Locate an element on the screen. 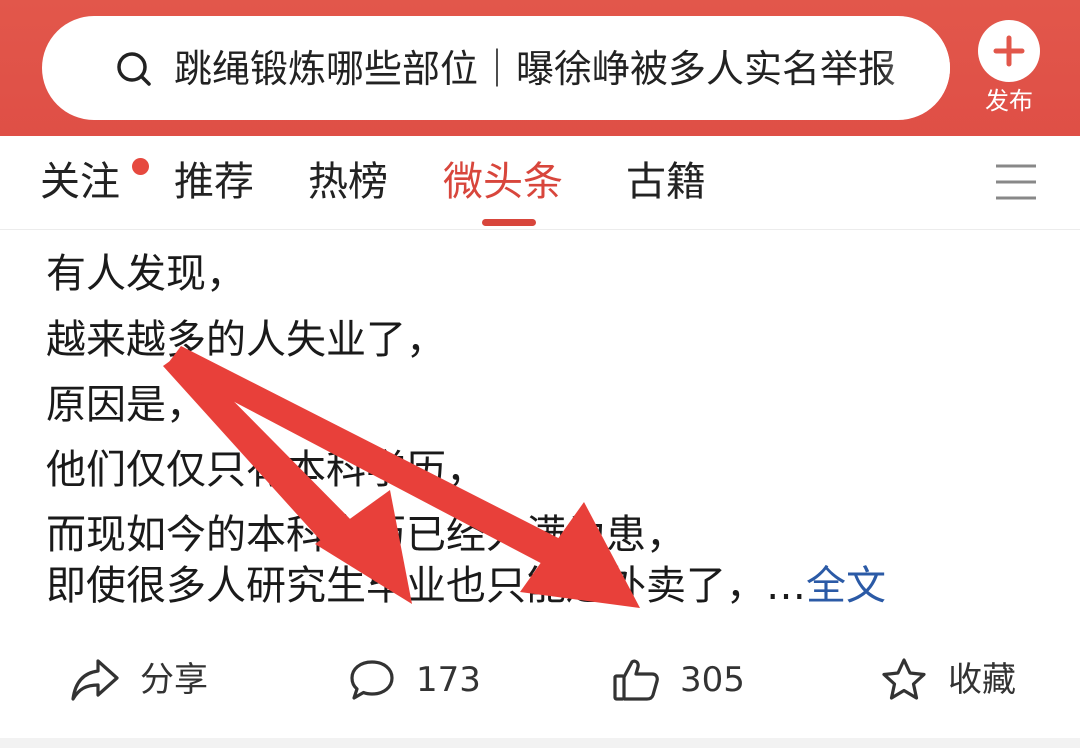 Image resolution: width=1080 pixels, height=748 pixels. channel-tabs: 关注 推荐 热榜 微头条 古籍 is located at coordinates (540, 183).